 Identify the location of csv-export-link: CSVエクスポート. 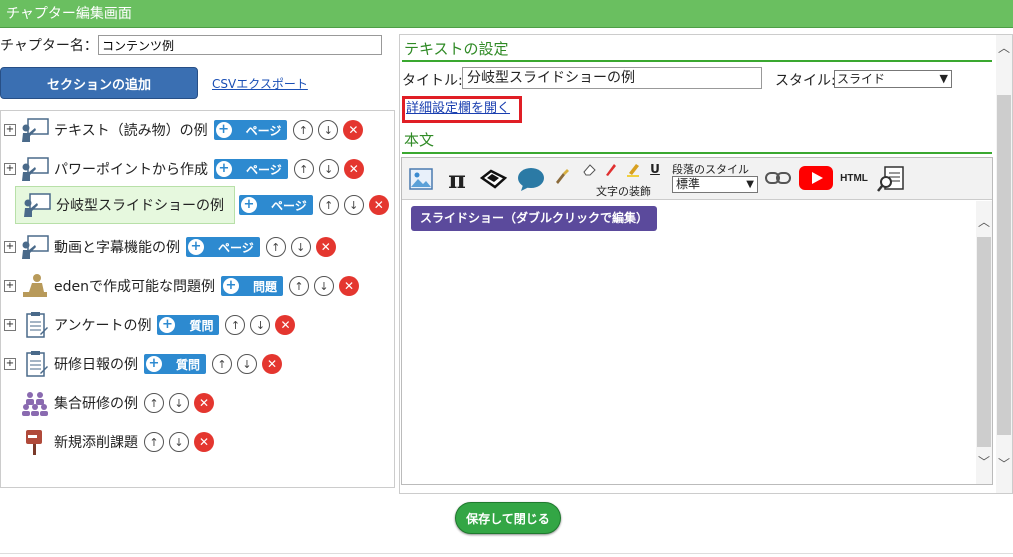
(260, 83).